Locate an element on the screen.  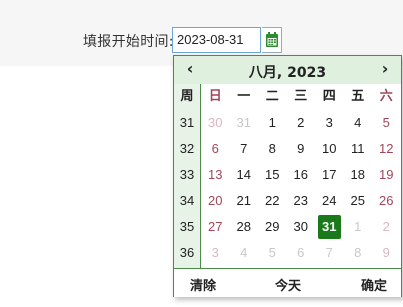
calendar-button is located at coordinates (272, 40).